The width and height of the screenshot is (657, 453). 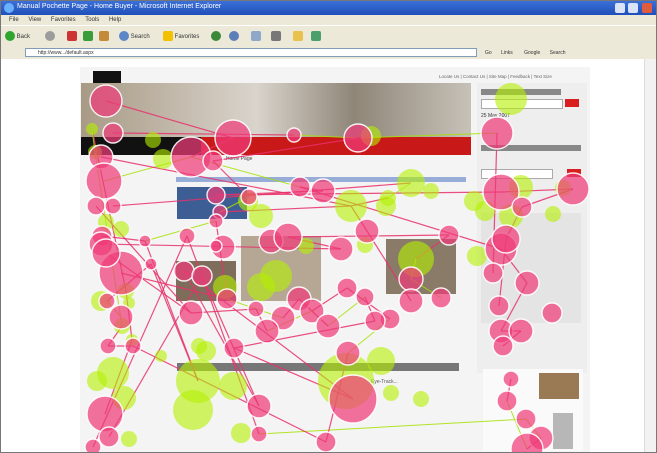 I want to click on edit-button, so click(x=298, y=37).